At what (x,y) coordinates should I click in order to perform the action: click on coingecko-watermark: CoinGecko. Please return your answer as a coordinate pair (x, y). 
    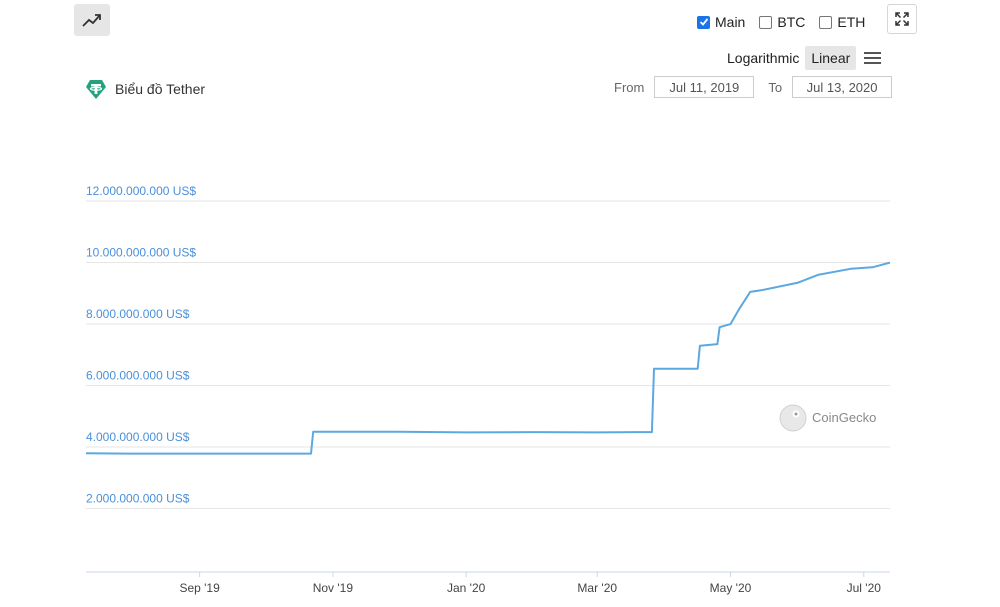
    Looking at the image, I should click on (827, 418).